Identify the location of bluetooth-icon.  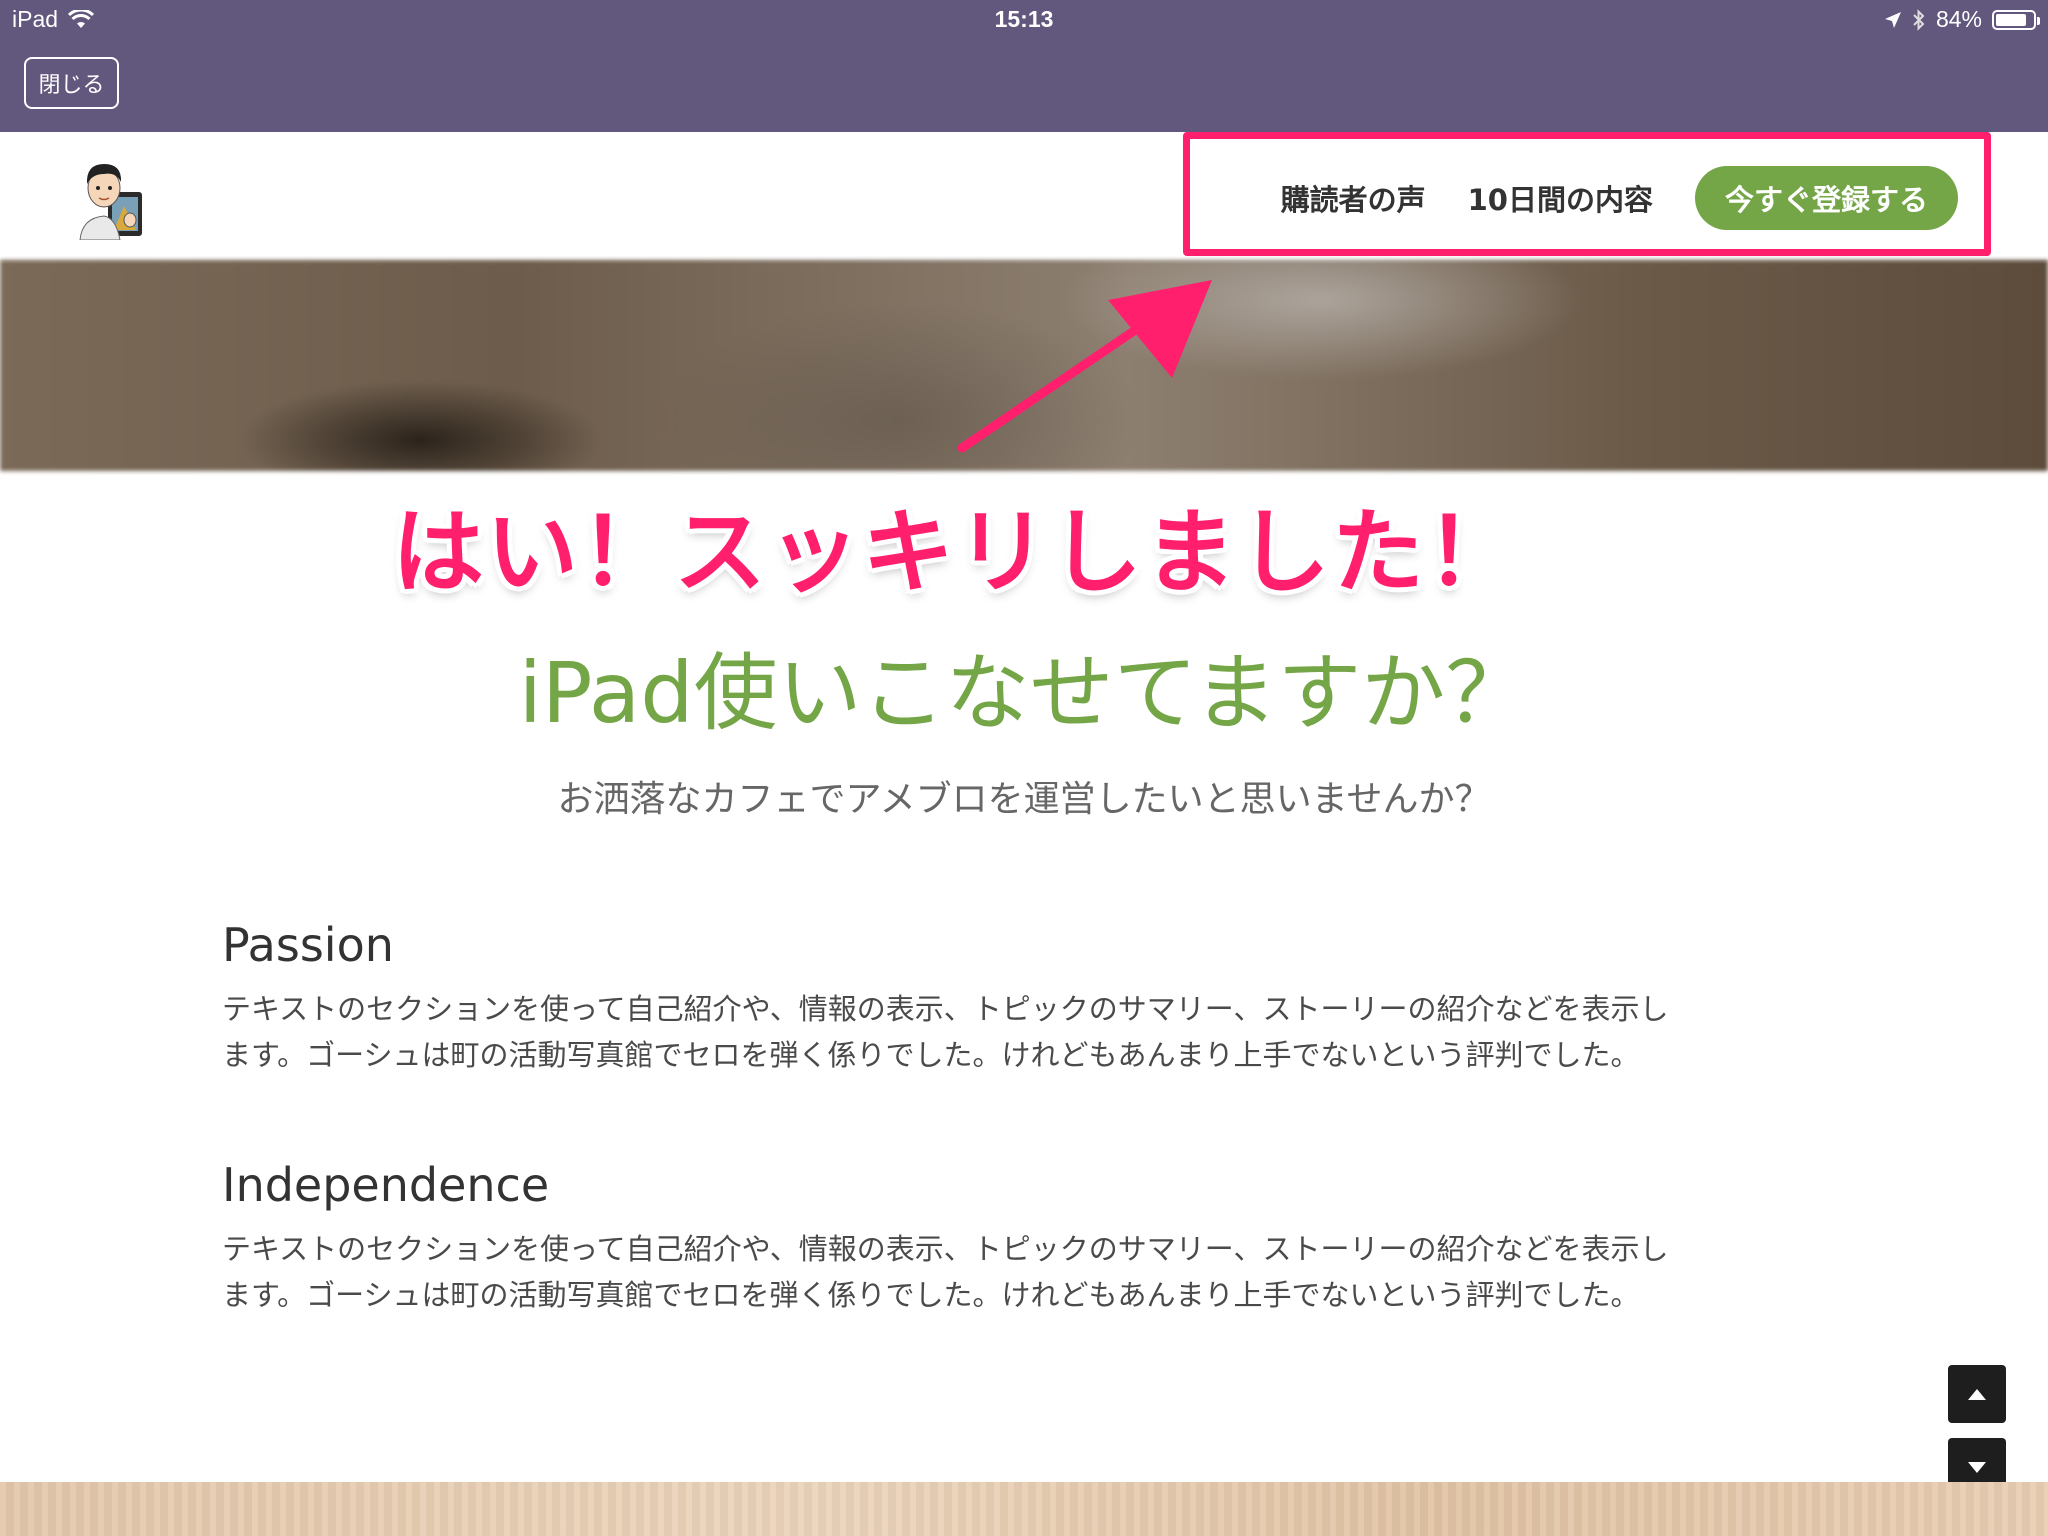
(1919, 19).